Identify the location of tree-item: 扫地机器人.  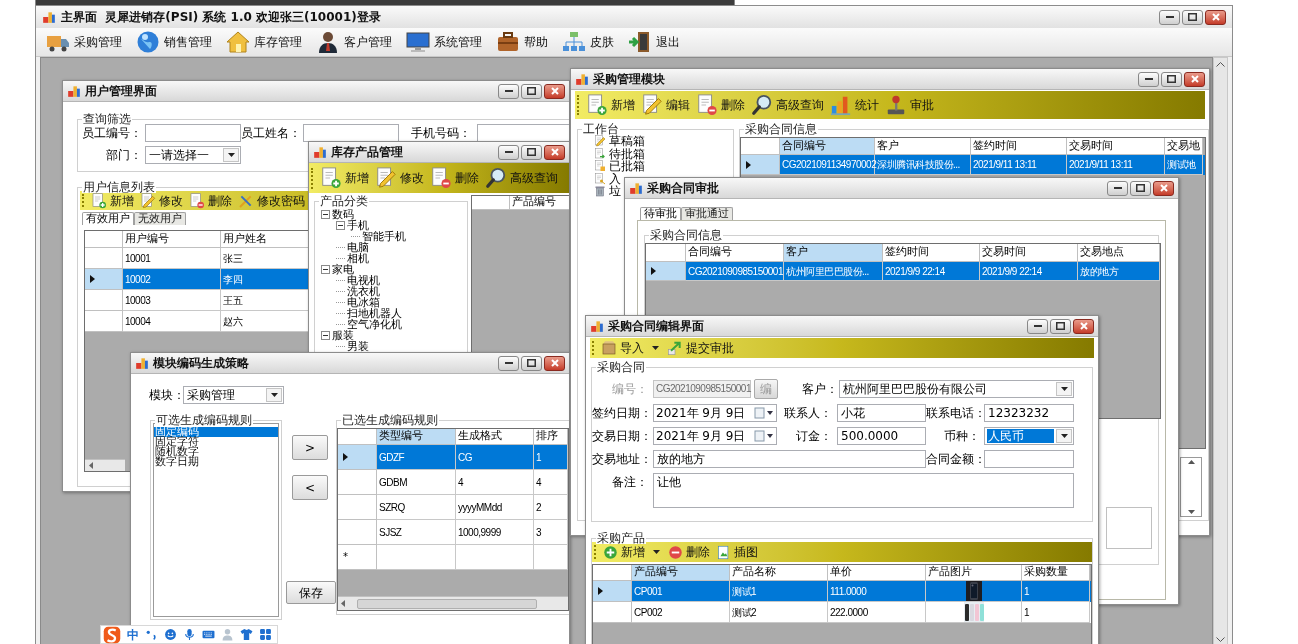
(374, 313).